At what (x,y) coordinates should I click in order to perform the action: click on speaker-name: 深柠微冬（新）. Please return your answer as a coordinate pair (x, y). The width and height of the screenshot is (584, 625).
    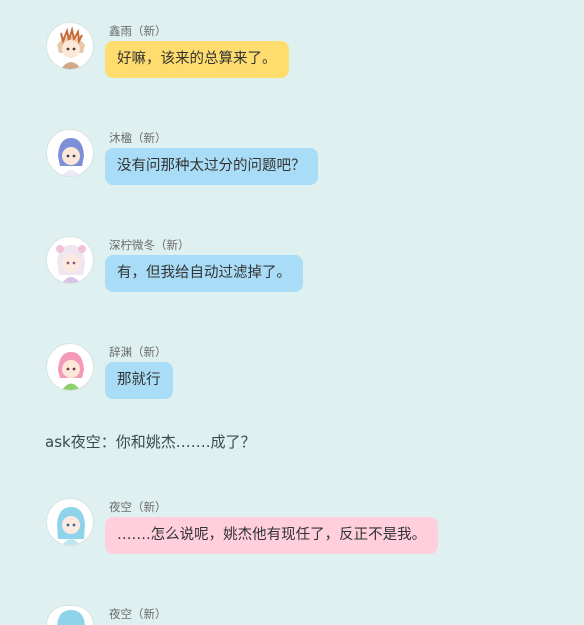
    Looking at the image, I should click on (149, 245).